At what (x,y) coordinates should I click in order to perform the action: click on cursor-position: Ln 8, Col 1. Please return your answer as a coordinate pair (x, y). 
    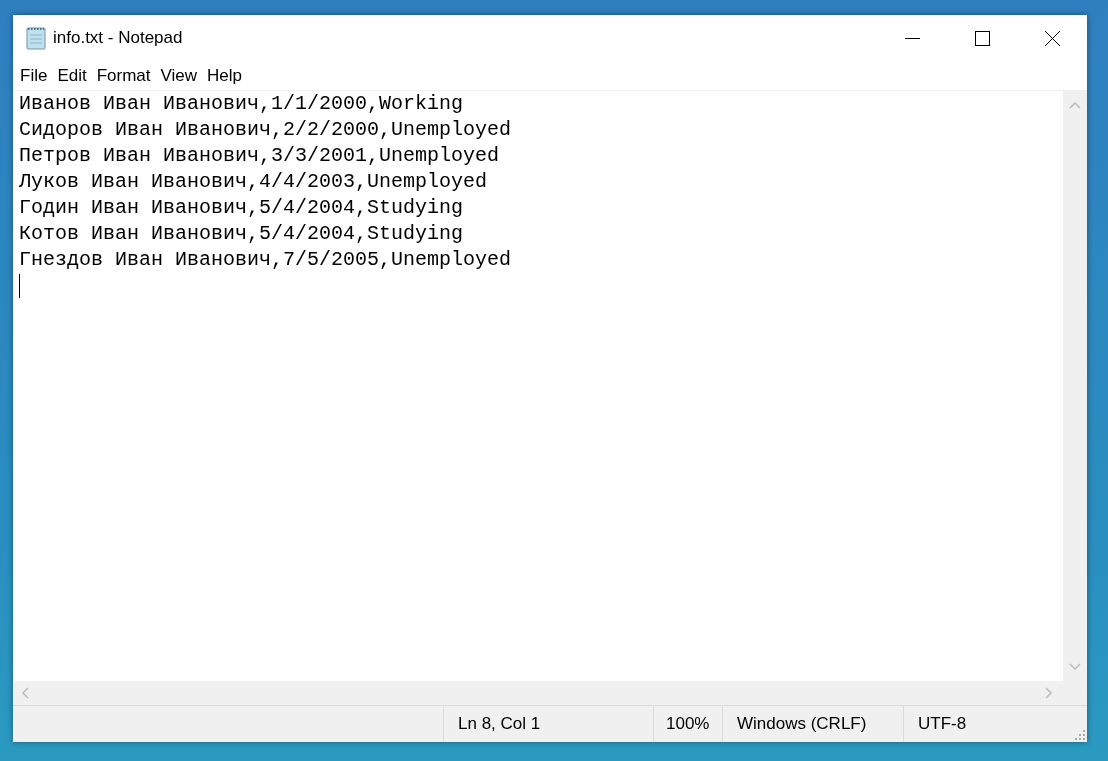
    Looking at the image, I should click on (499, 724).